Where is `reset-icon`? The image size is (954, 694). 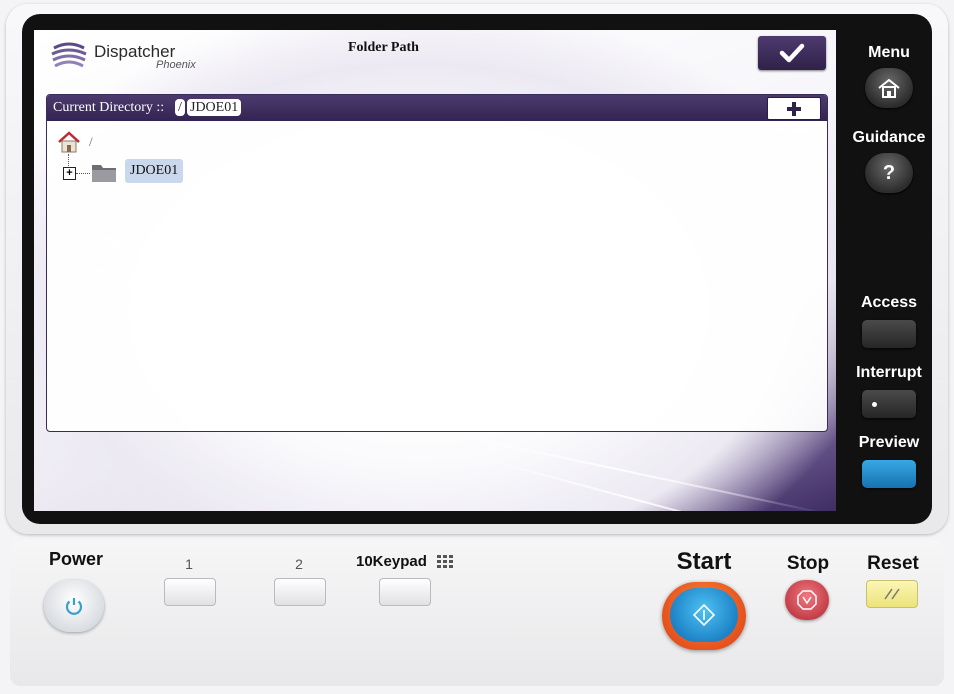
reset-icon is located at coordinates (892, 594).